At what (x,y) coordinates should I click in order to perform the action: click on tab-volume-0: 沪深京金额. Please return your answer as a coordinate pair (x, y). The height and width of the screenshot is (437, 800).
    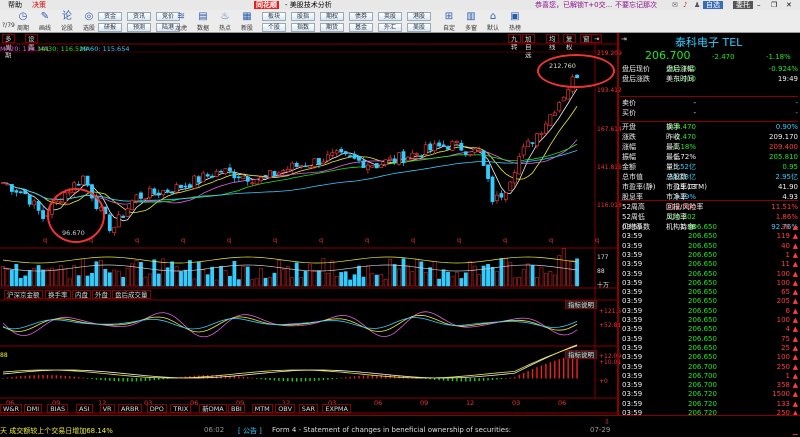
    Looking at the image, I should click on (23, 294).